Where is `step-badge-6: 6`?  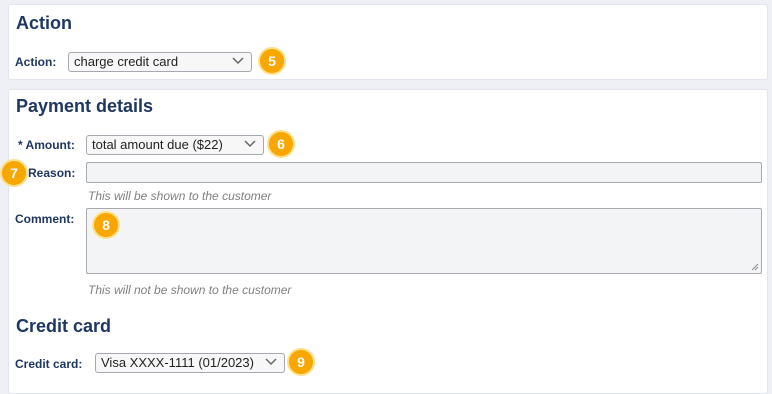 step-badge-6: 6 is located at coordinates (281, 144).